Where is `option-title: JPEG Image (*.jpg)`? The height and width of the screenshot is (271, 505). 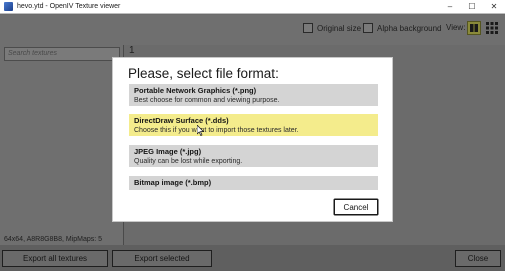 option-title: JPEG Image (*.jpg) is located at coordinates (168, 151).